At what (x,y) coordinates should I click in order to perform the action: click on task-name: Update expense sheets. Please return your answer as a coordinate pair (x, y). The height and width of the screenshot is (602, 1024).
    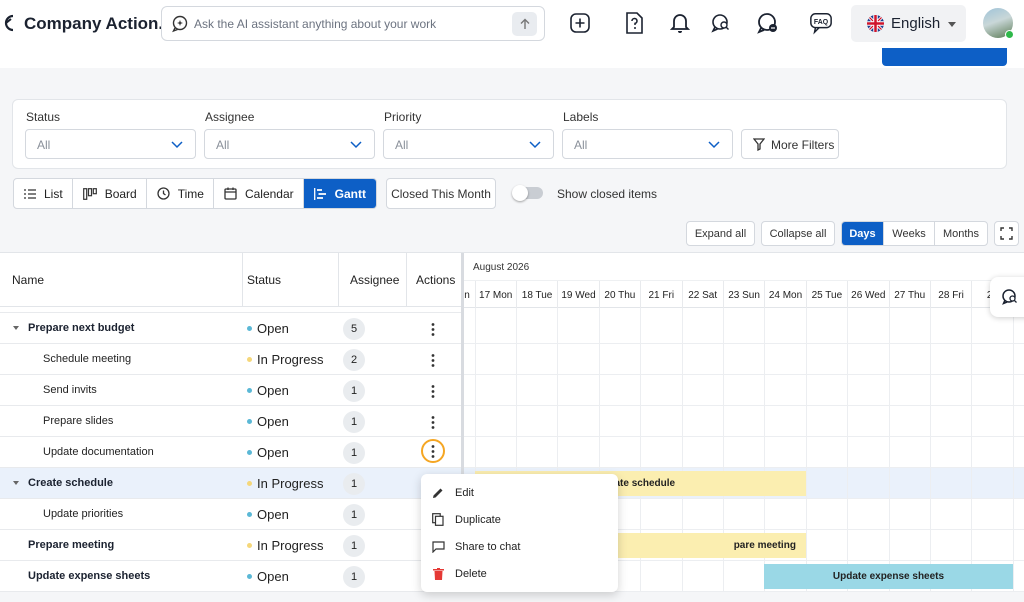
    Looking at the image, I should click on (89, 576).